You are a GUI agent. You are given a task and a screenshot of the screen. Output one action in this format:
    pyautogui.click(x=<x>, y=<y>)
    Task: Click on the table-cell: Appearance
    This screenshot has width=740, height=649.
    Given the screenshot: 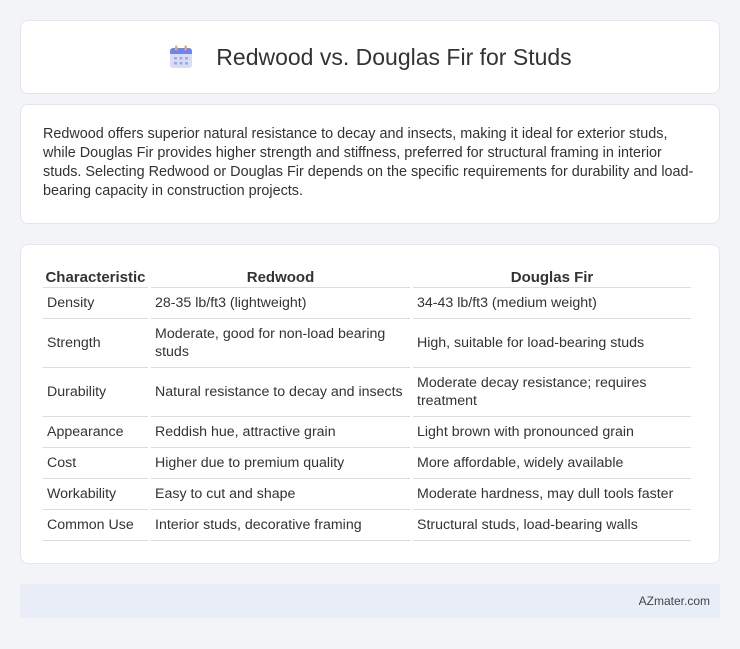 What is the action you would take?
    pyautogui.click(x=95, y=432)
    